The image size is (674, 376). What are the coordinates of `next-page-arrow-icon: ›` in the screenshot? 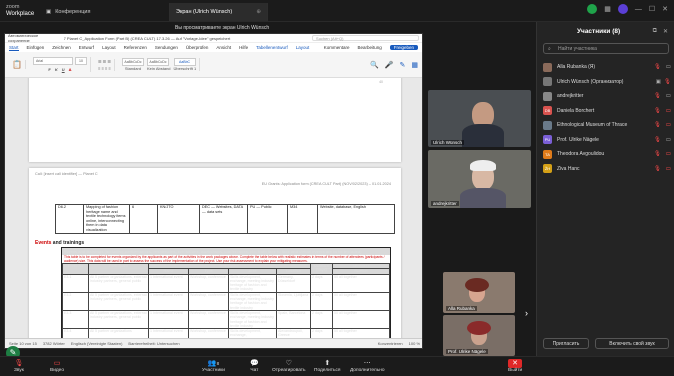 It's located at (526, 313).